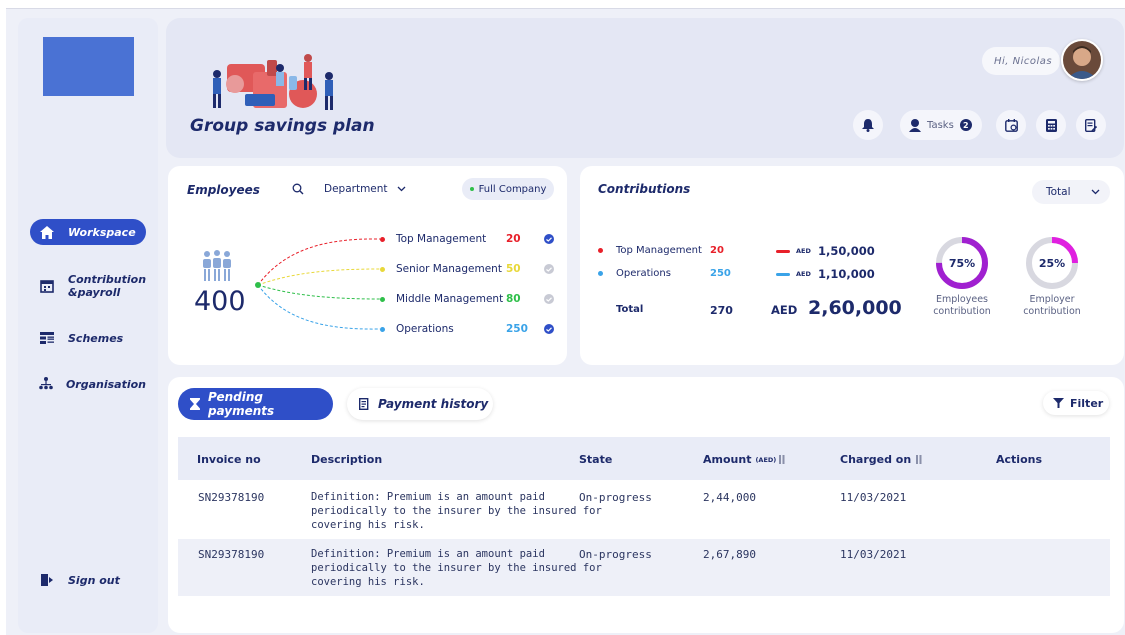  I want to click on filter-button: Filter, so click(1076, 403).